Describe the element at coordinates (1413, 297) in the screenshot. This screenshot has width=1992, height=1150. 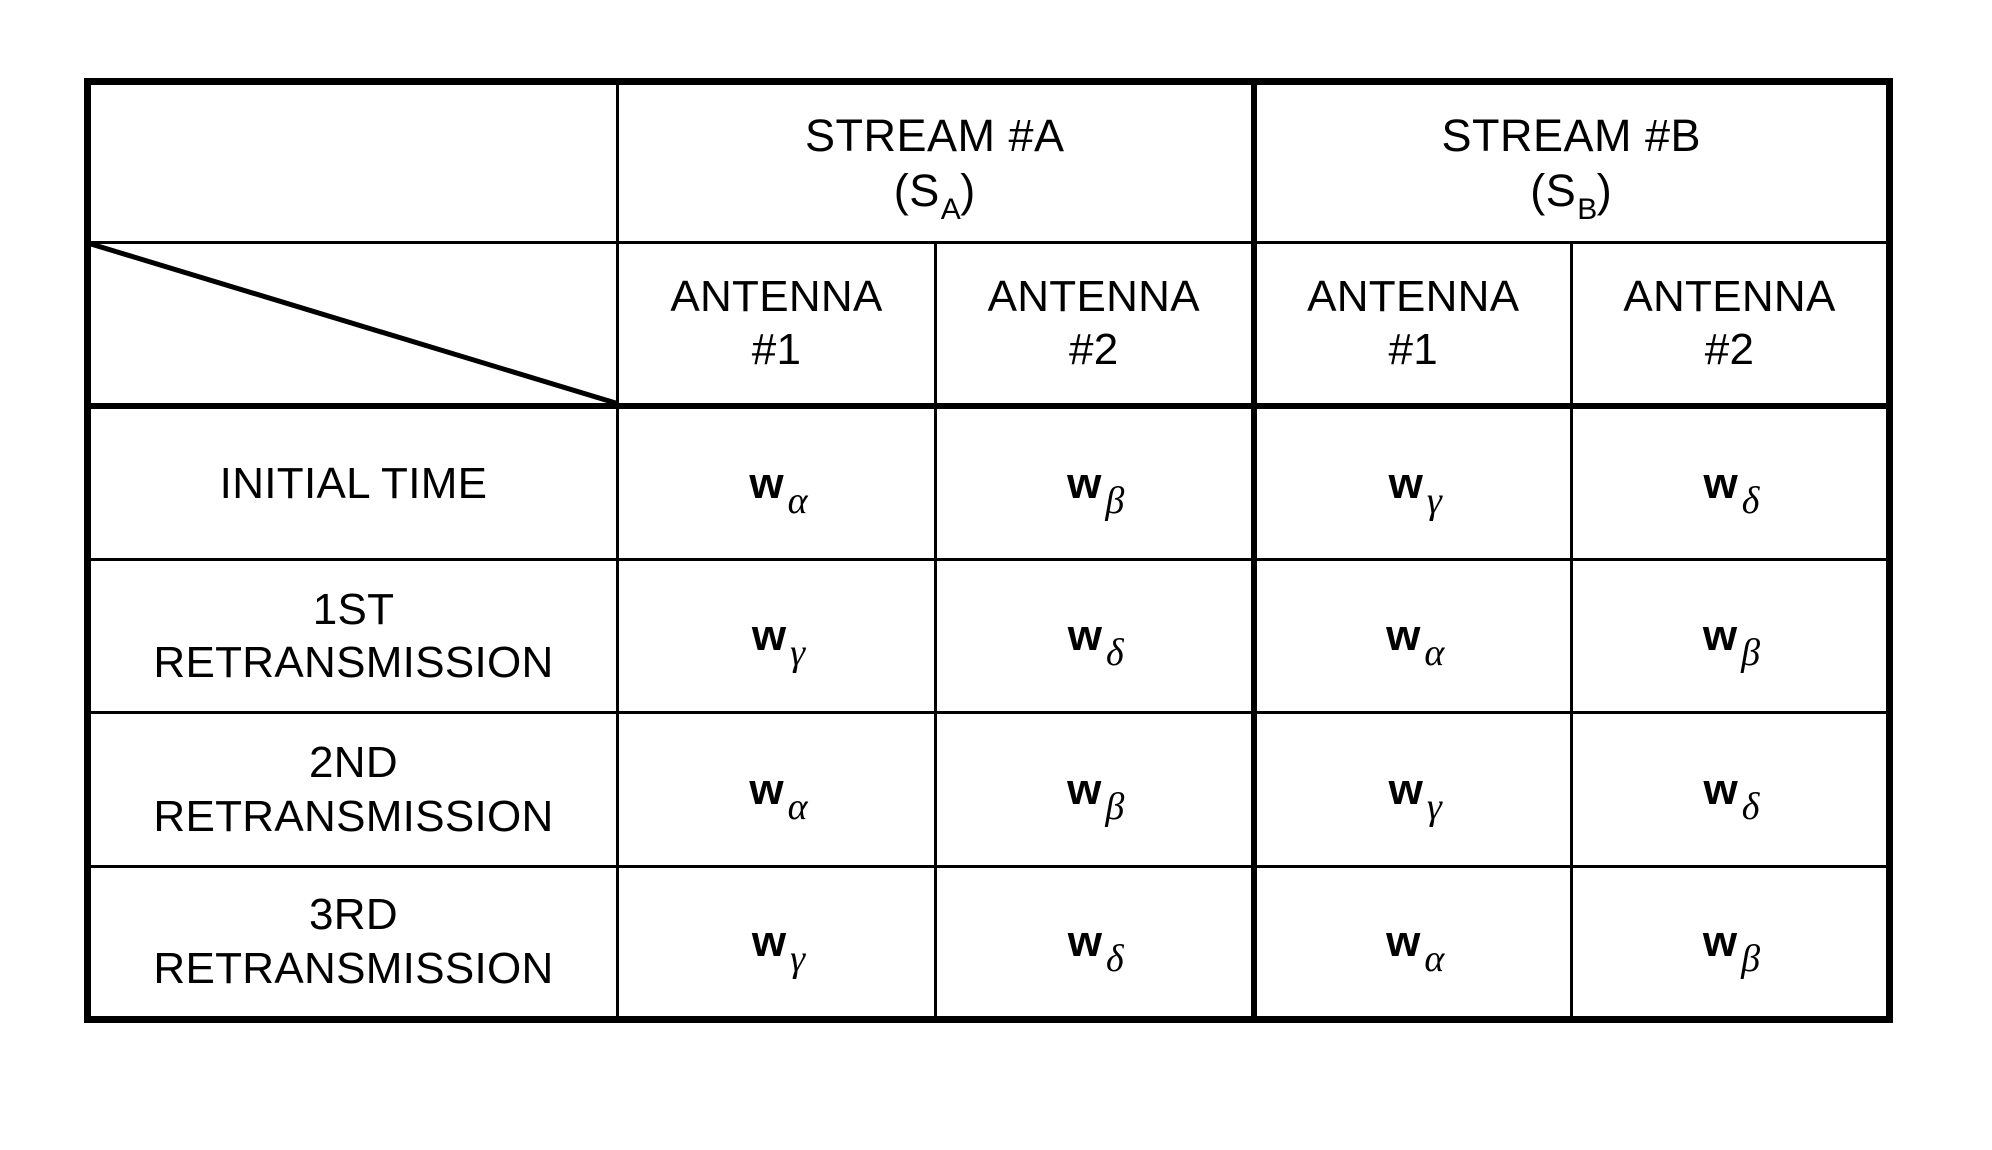
I see `antenna-b1-name: ANTENNA` at that location.